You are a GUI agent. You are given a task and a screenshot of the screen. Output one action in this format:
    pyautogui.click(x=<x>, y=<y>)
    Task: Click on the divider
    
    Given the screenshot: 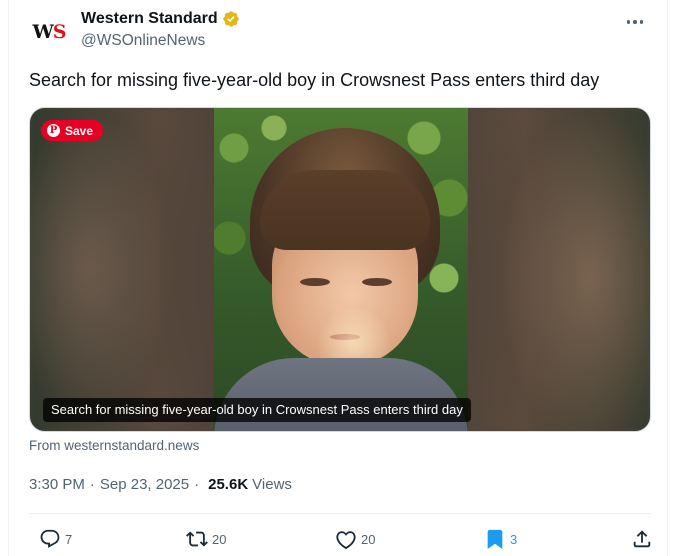 What is the action you would take?
    pyautogui.click(x=340, y=513)
    